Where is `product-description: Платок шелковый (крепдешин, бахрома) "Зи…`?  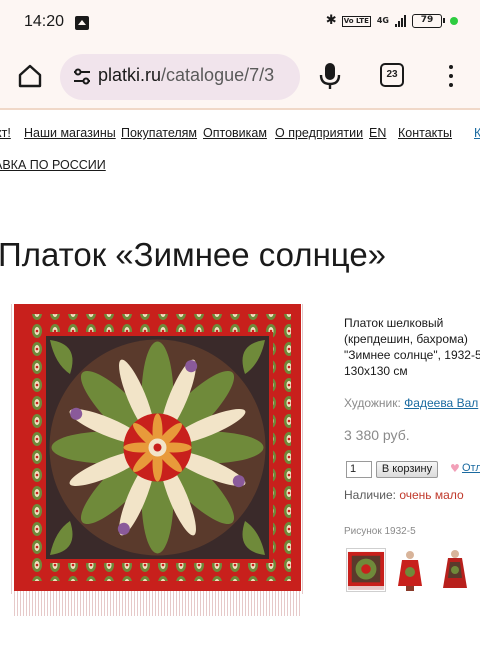
product-description: Платок шелковый (крепдешин, бахрома) "Зи… is located at coordinates (412, 347).